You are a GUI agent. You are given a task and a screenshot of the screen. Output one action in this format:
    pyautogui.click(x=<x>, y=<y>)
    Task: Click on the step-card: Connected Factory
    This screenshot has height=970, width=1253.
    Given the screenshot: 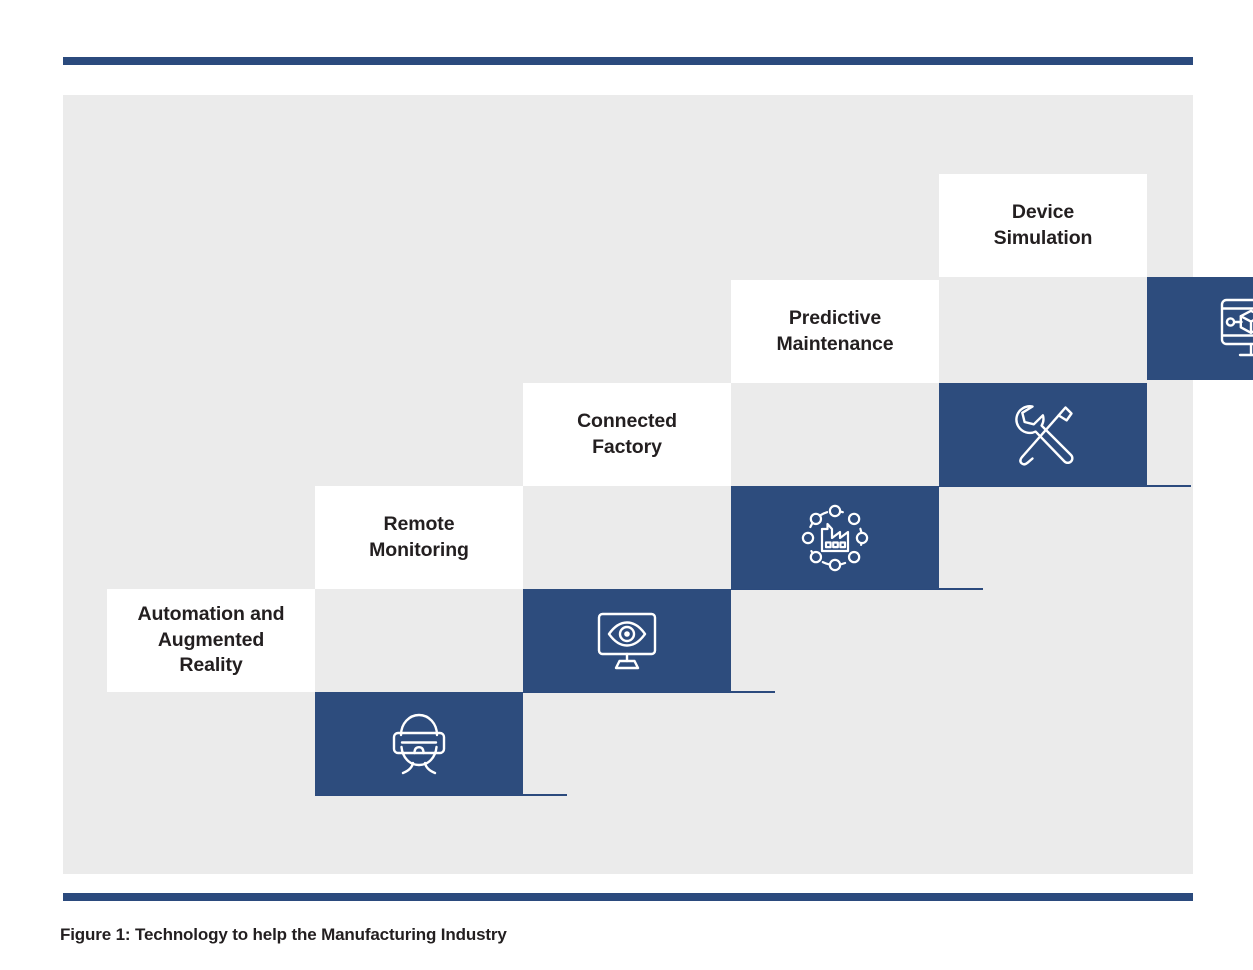 What is the action you would take?
    pyautogui.click(x=627, y=434)
    